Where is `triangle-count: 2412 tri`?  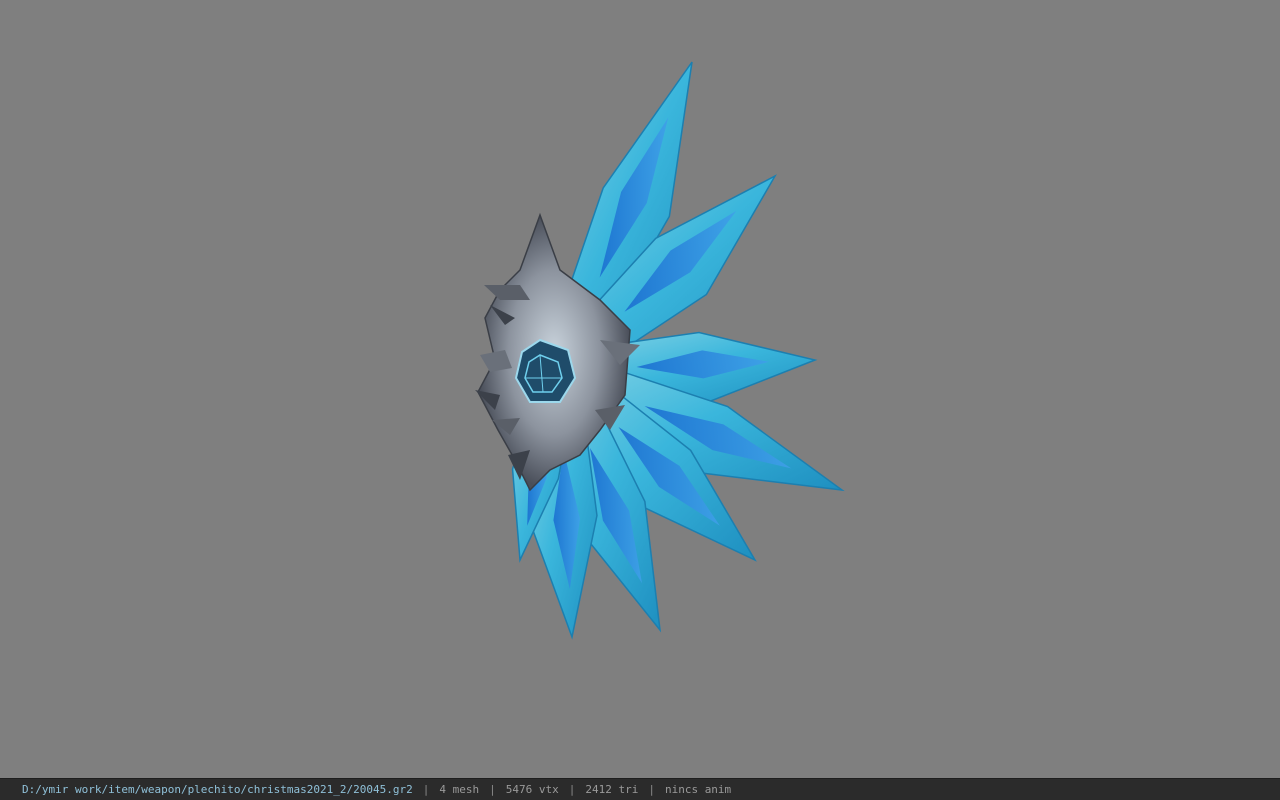
triangle-count: 2412 tri is located at coordinates (612, 789).